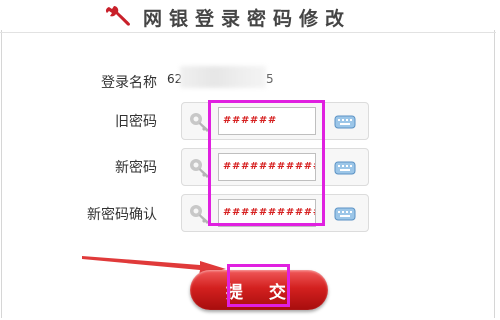  What do you see at coordinates (136, 168) in the screenshot?
I see `new-password-label: 新密码` at bounding box center [136, 168].